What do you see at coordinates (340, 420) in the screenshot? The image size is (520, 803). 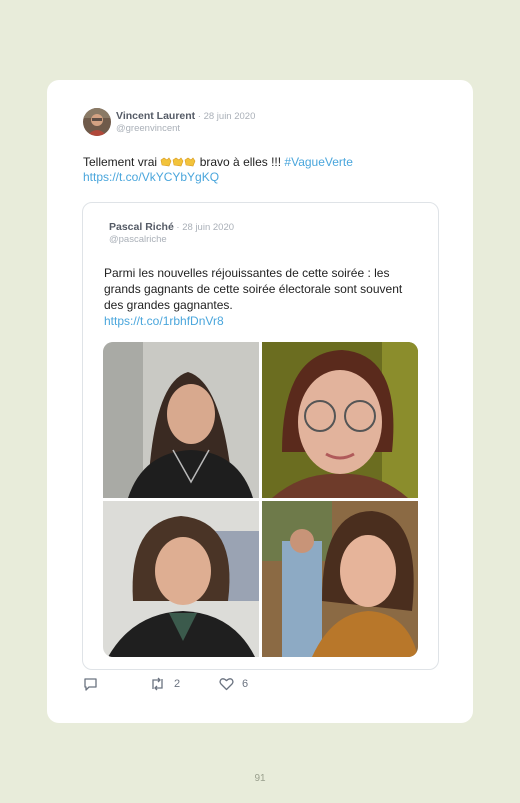 I see `photo-woman-glasses` at bounding box center [340, 420].